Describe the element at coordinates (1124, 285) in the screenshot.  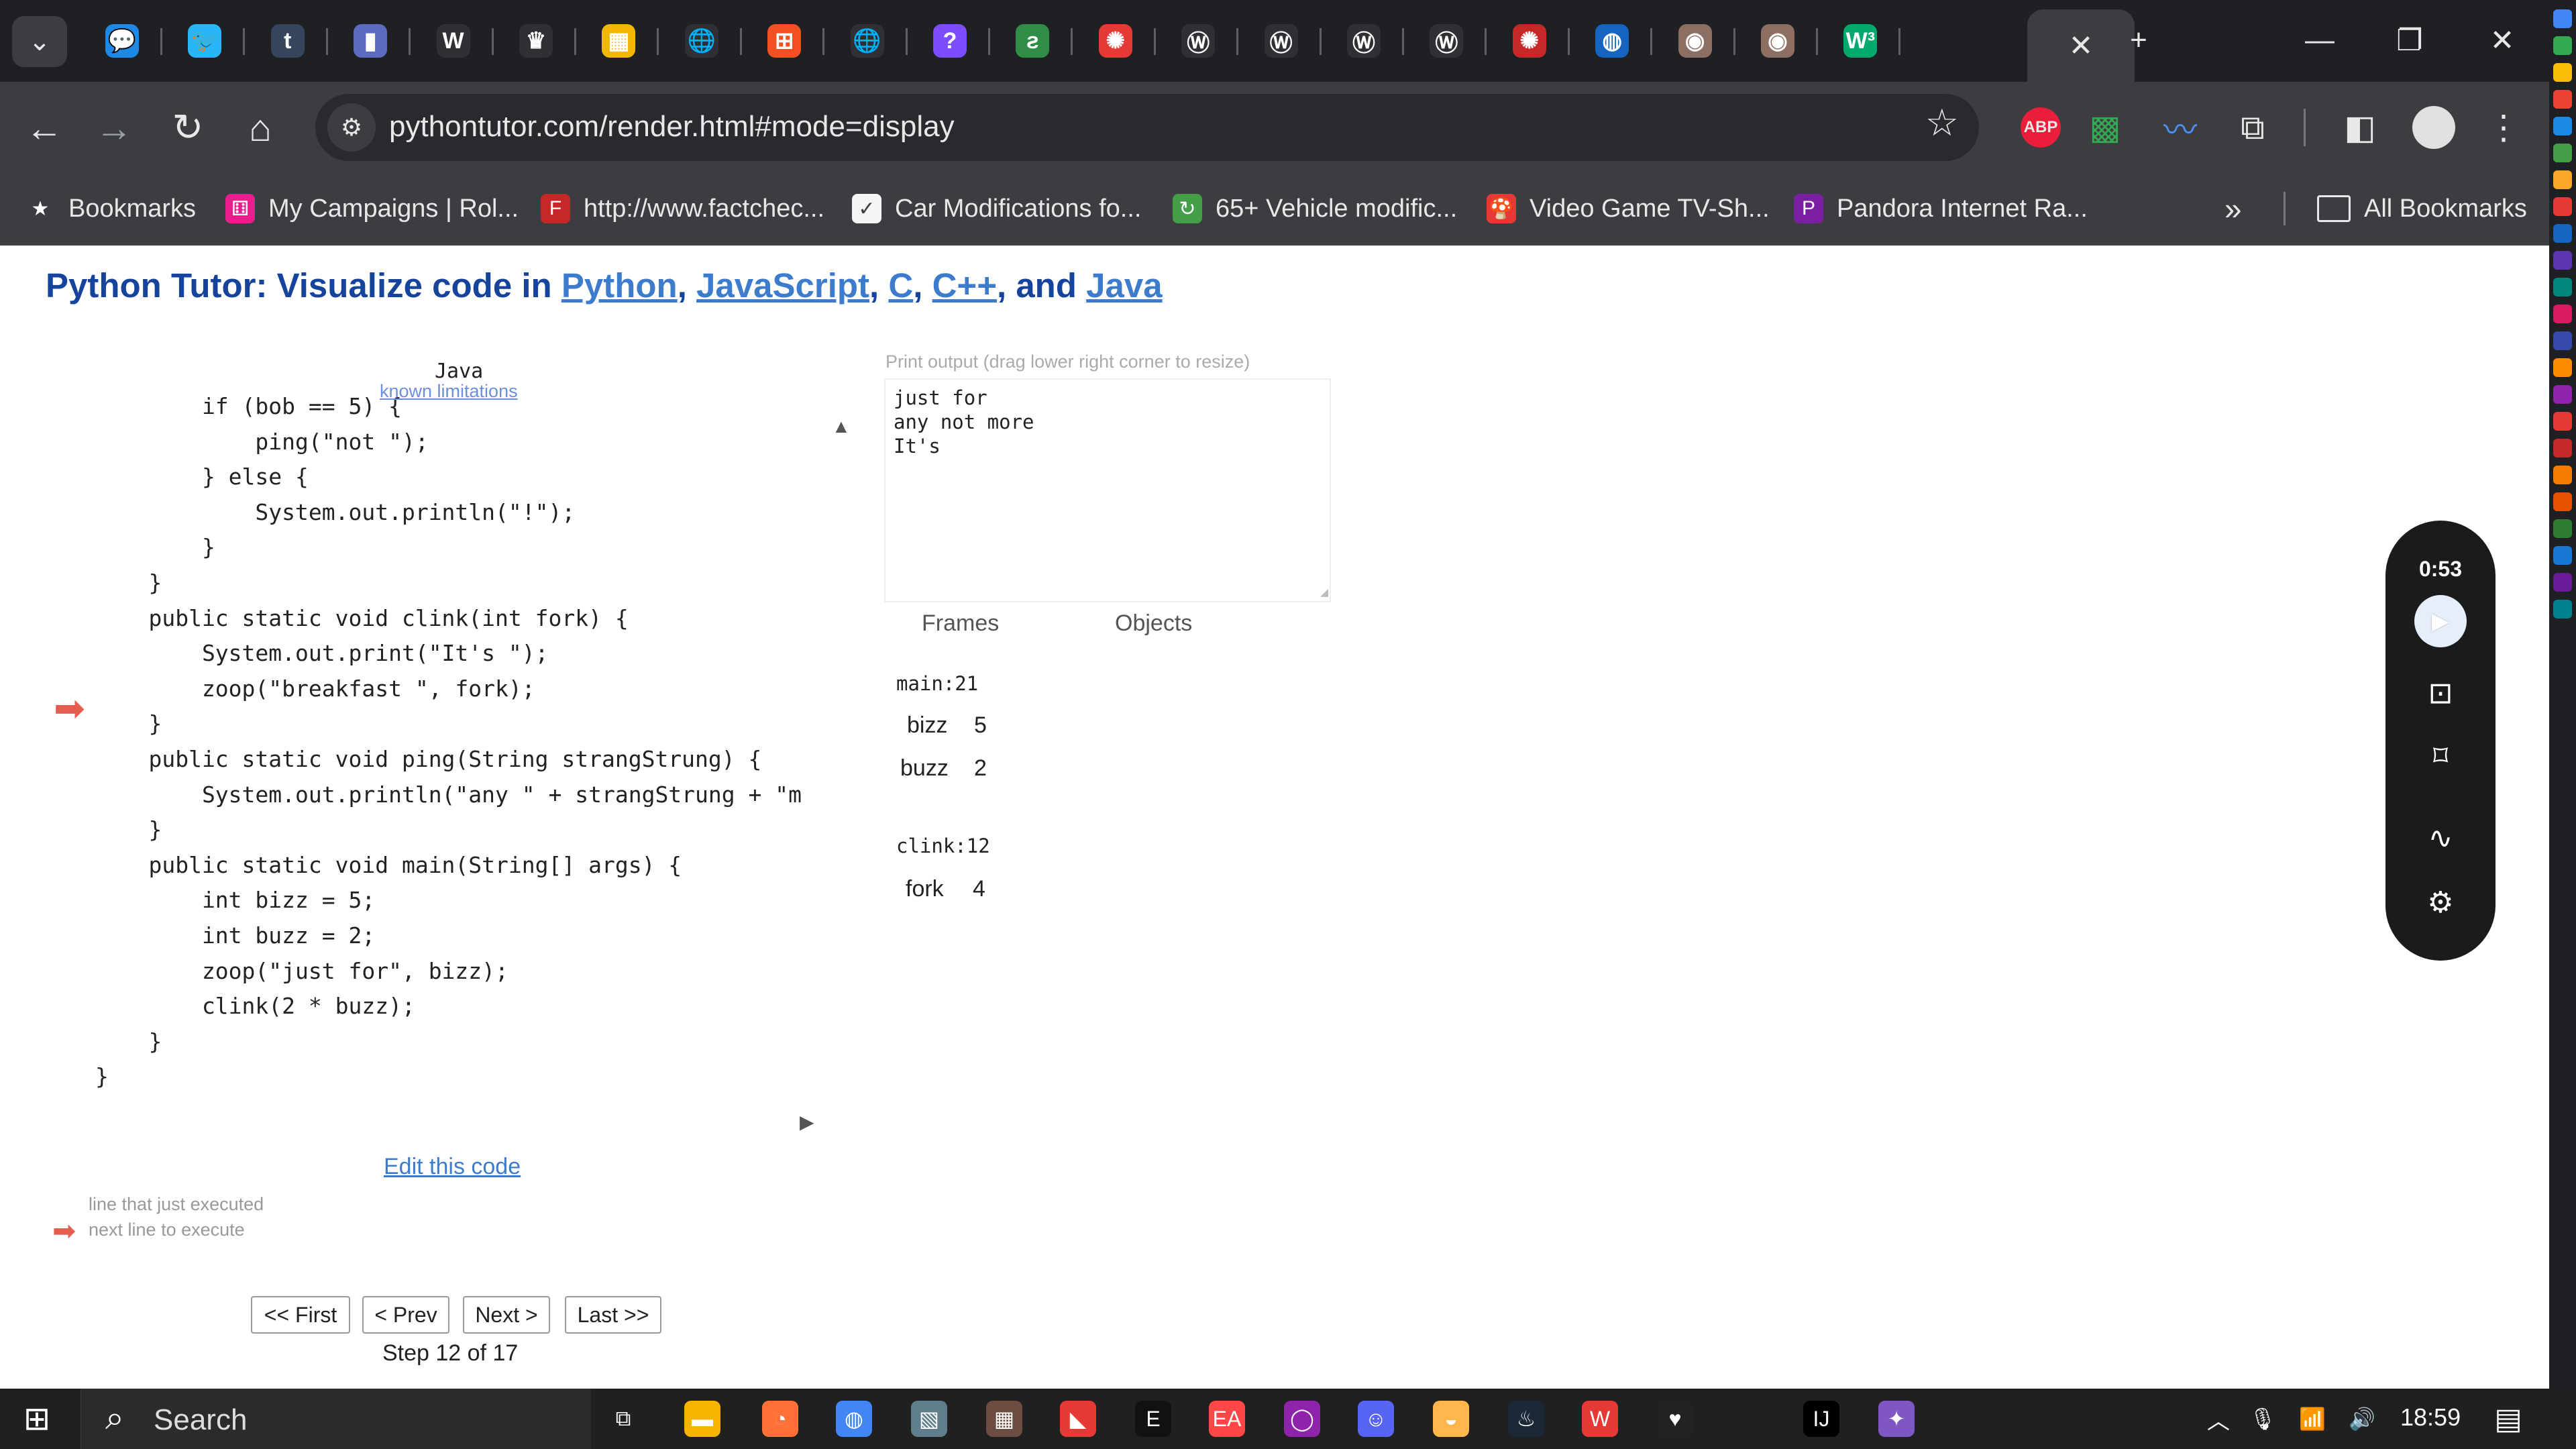
I see `link-java: Java` at that location.